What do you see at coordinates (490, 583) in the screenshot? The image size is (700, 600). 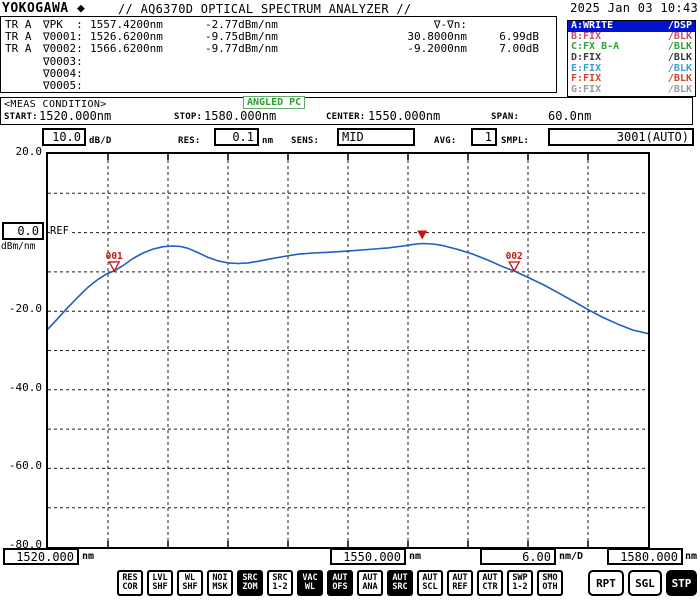 I see `softkey-aut-ctr: AUT CTR` at bounding box center [490, 583].